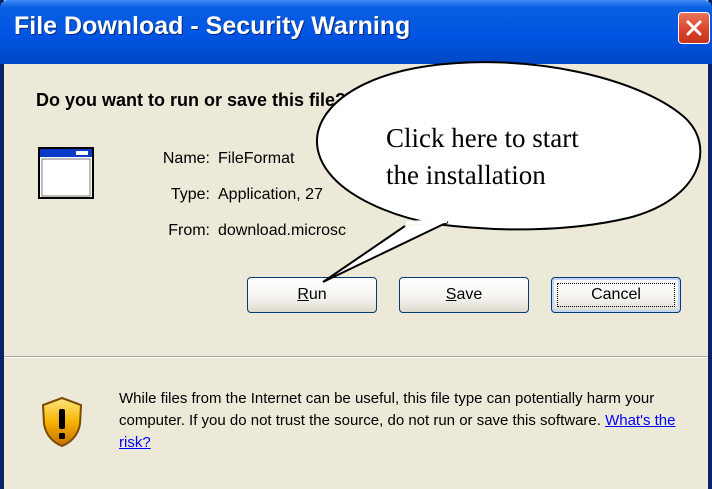  I want to click on run-button: Run, so click(312, 295).